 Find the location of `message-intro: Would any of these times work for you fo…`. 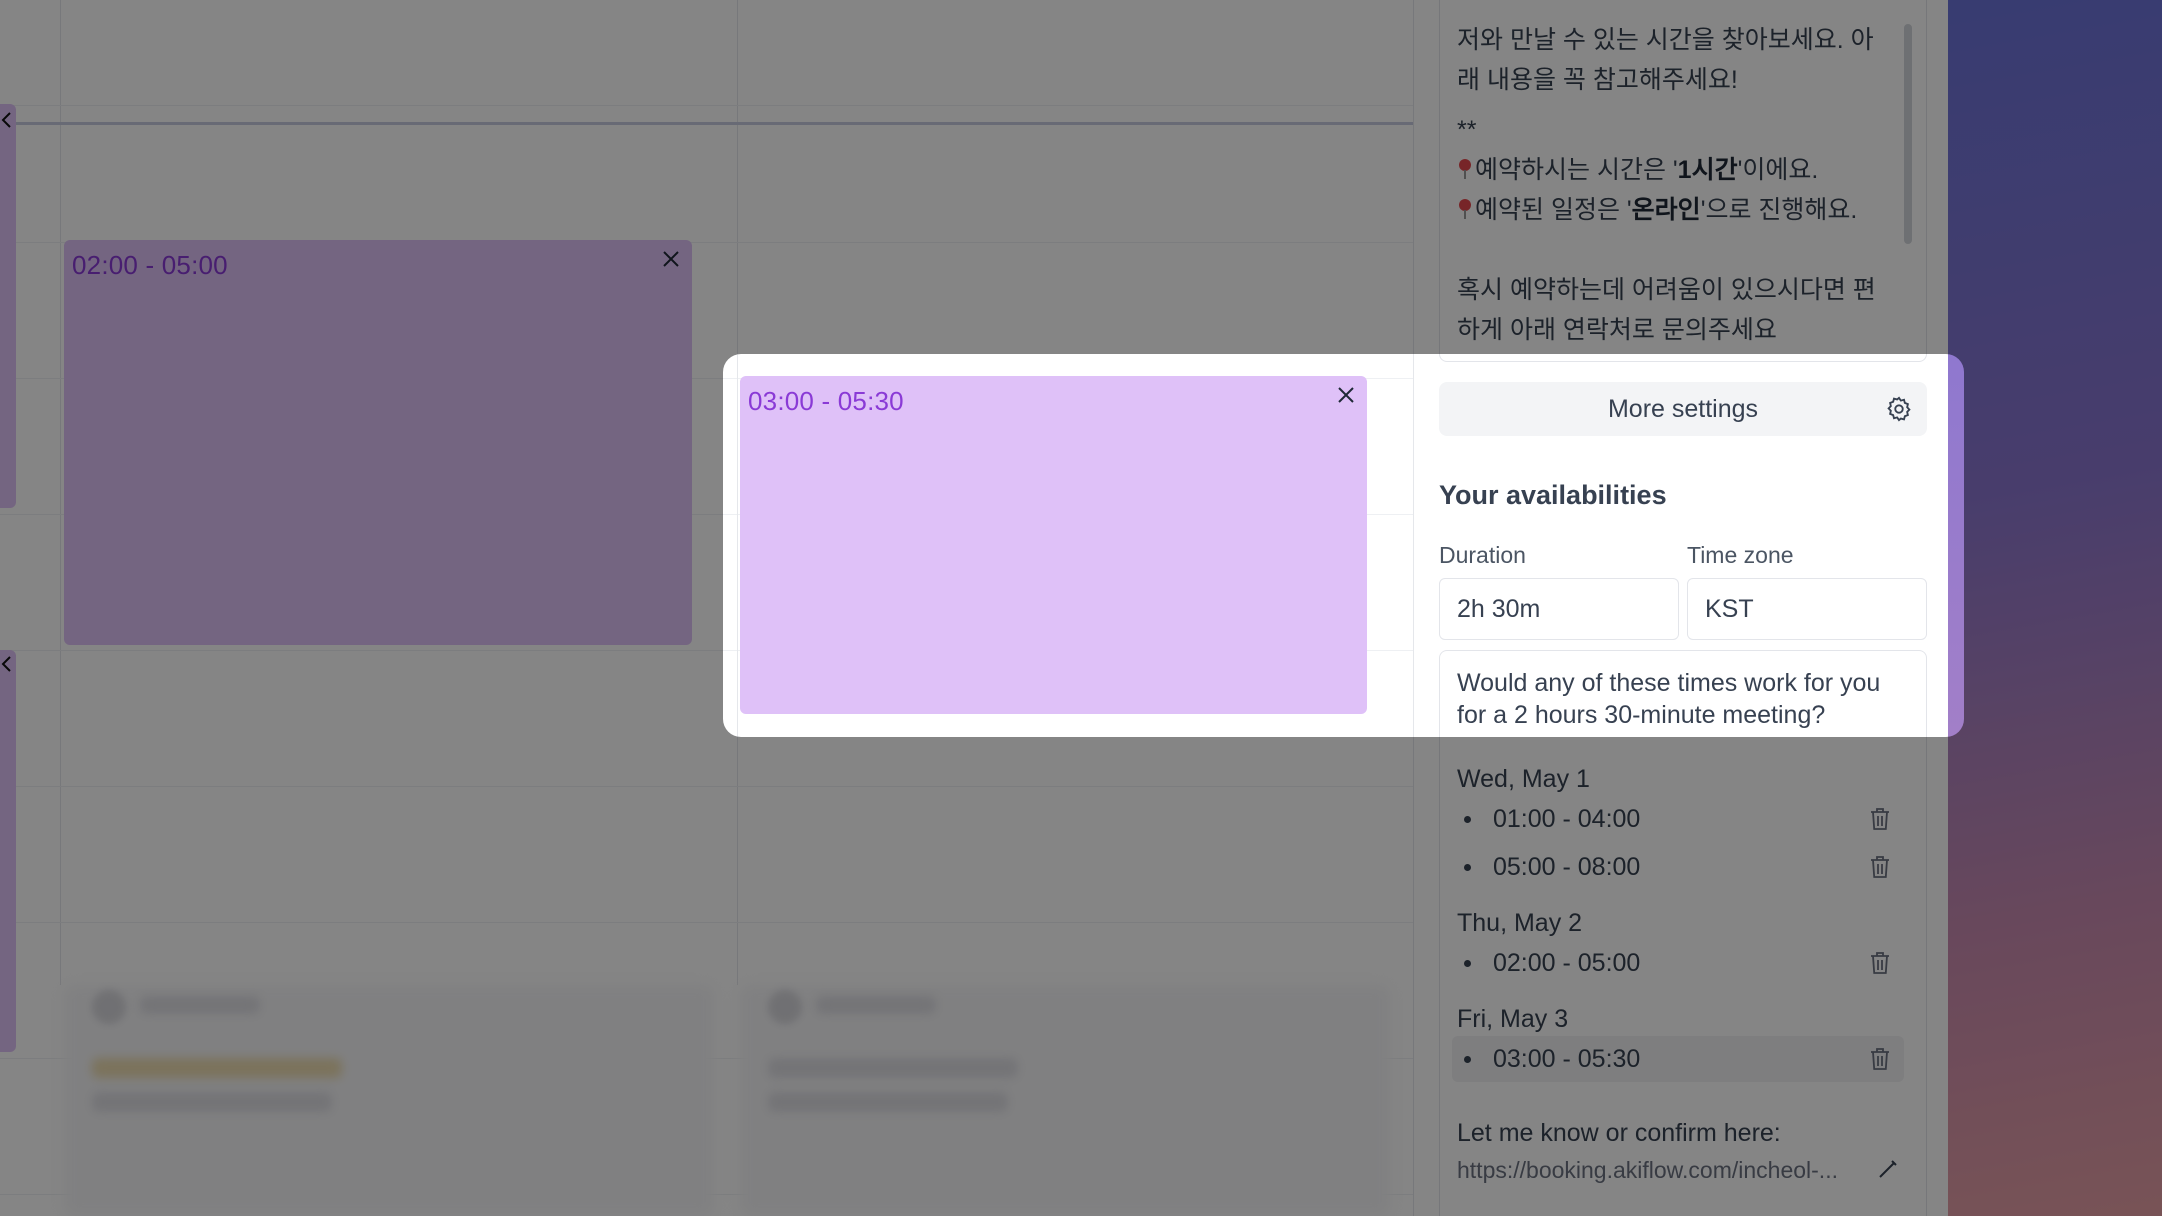

message-intro: Would any of these times work for you fo… is located at coordinates (1669, 699).